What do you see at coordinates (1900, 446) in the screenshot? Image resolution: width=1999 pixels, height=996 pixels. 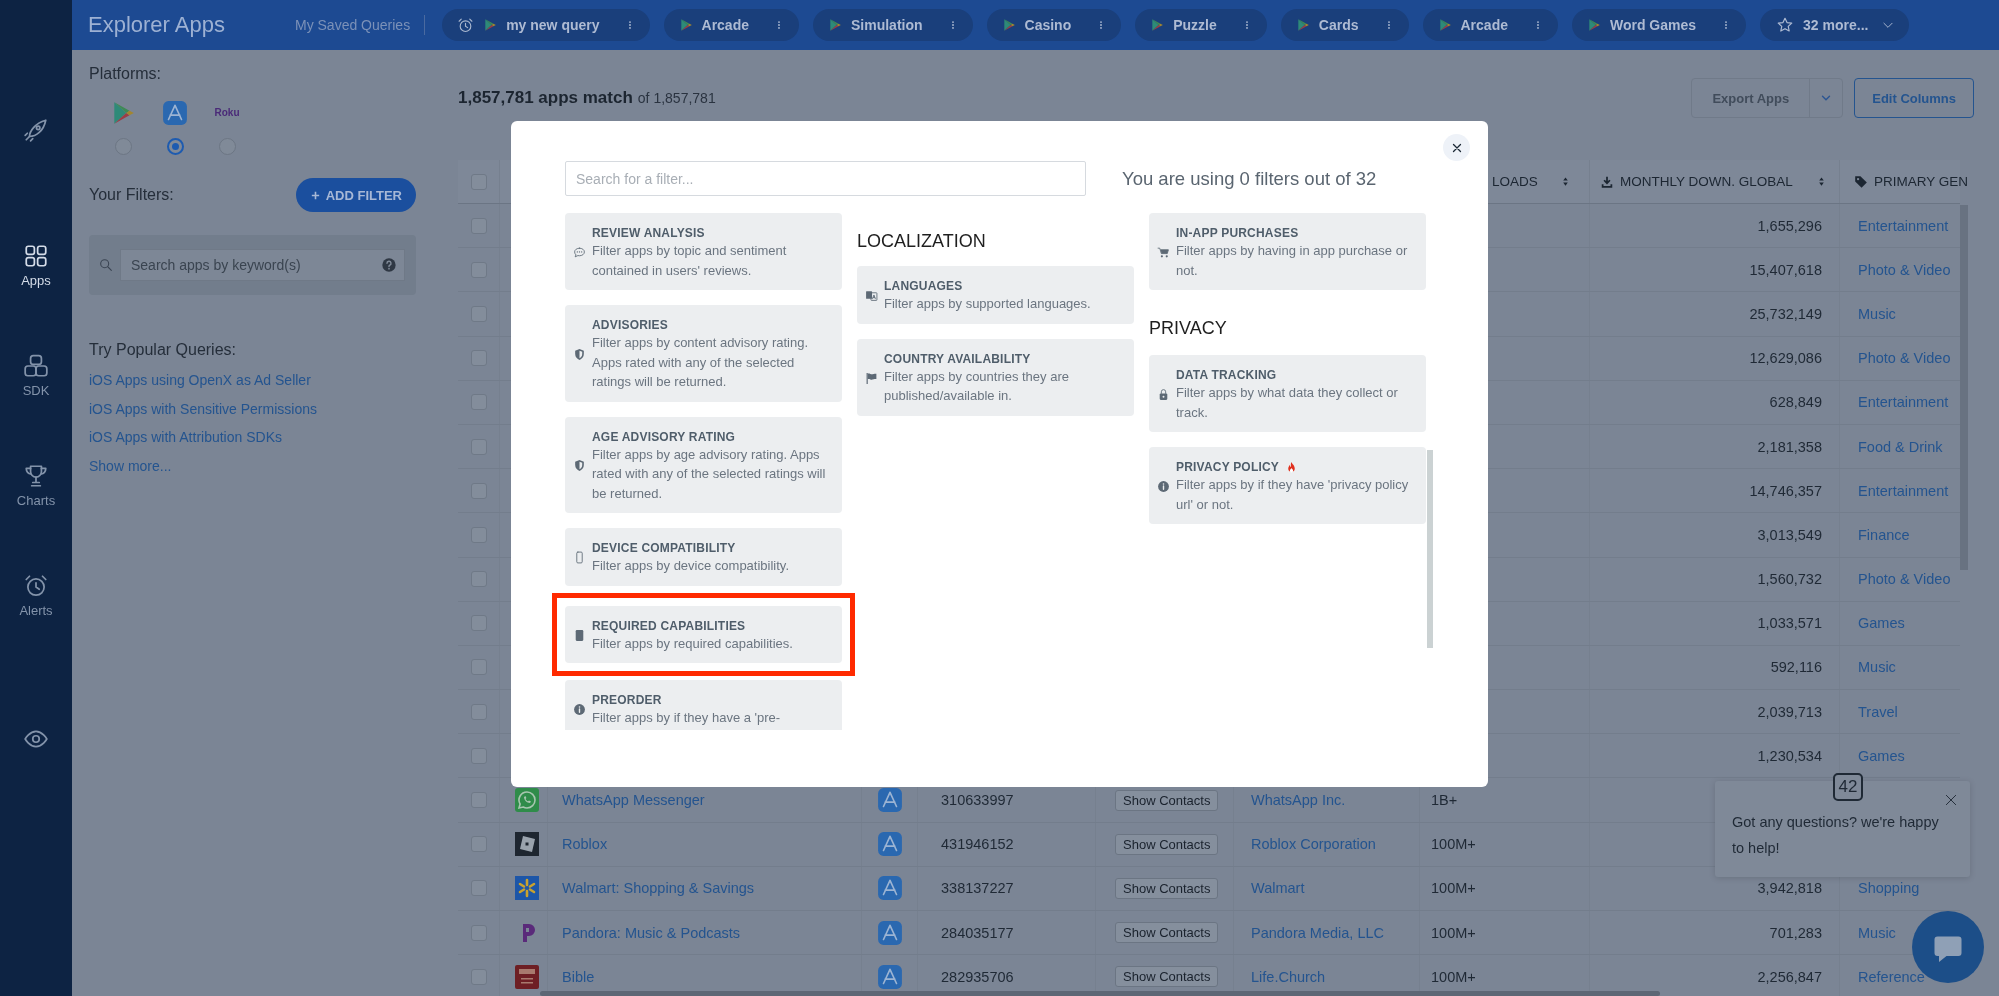 I see `genre-link: Food & Drink` at bounding box center [1900, 446].